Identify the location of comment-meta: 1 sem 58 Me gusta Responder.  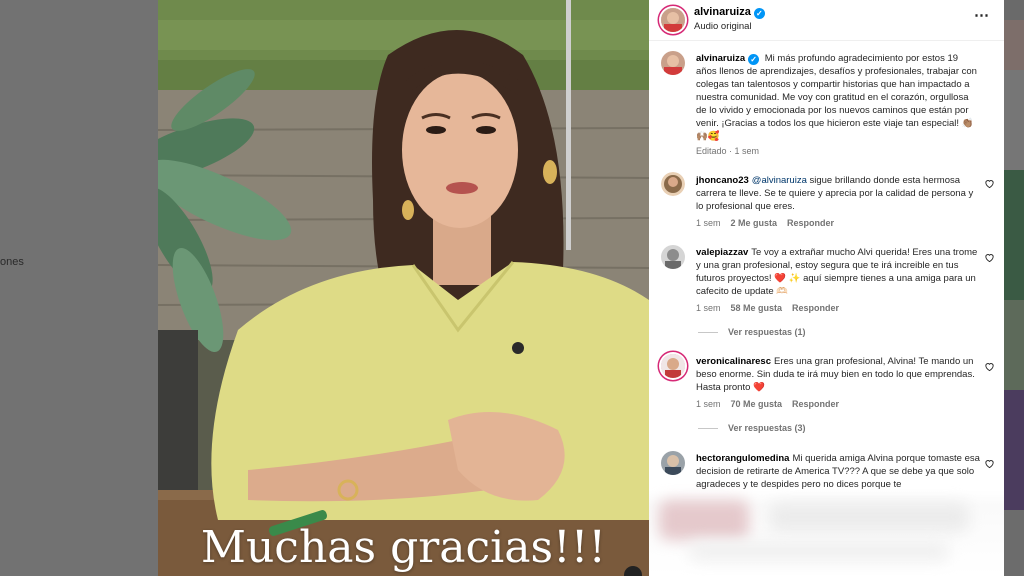
(772, 308).